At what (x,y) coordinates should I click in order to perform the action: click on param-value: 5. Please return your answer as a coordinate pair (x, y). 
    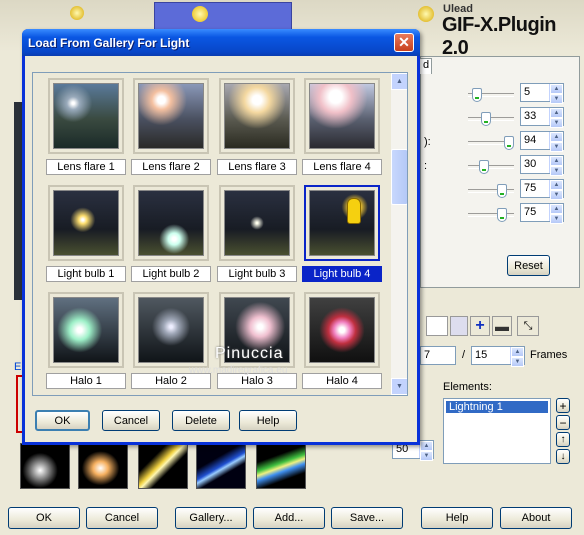
    Looking at the image, I should click on (535, 92).